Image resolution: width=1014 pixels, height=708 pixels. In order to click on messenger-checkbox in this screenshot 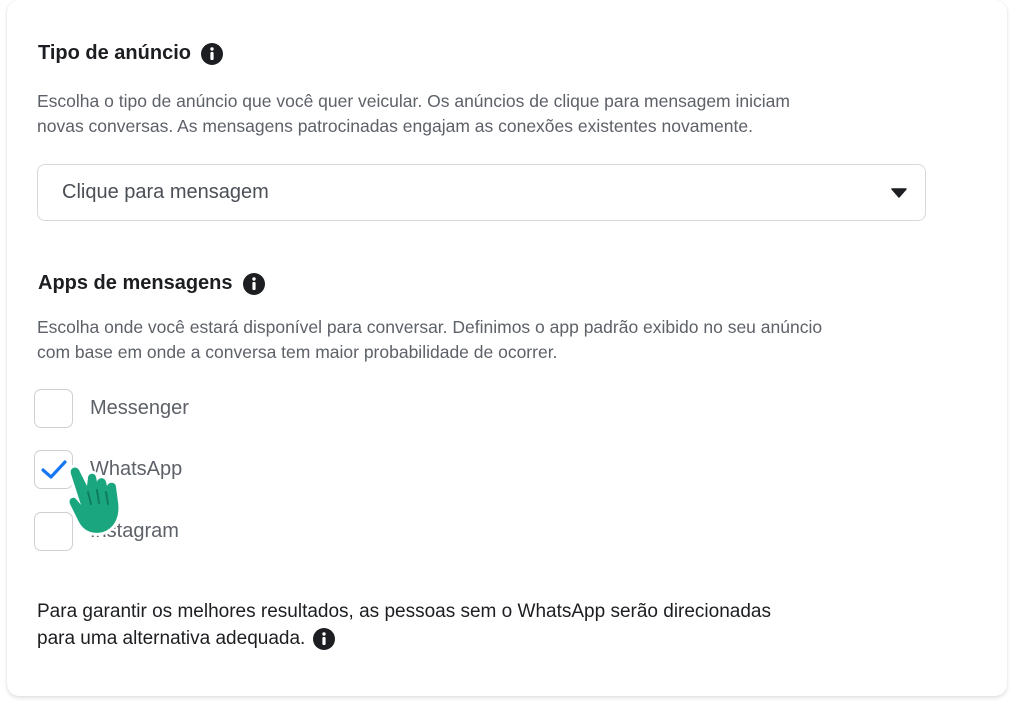, I will do `click(53, 408)`.